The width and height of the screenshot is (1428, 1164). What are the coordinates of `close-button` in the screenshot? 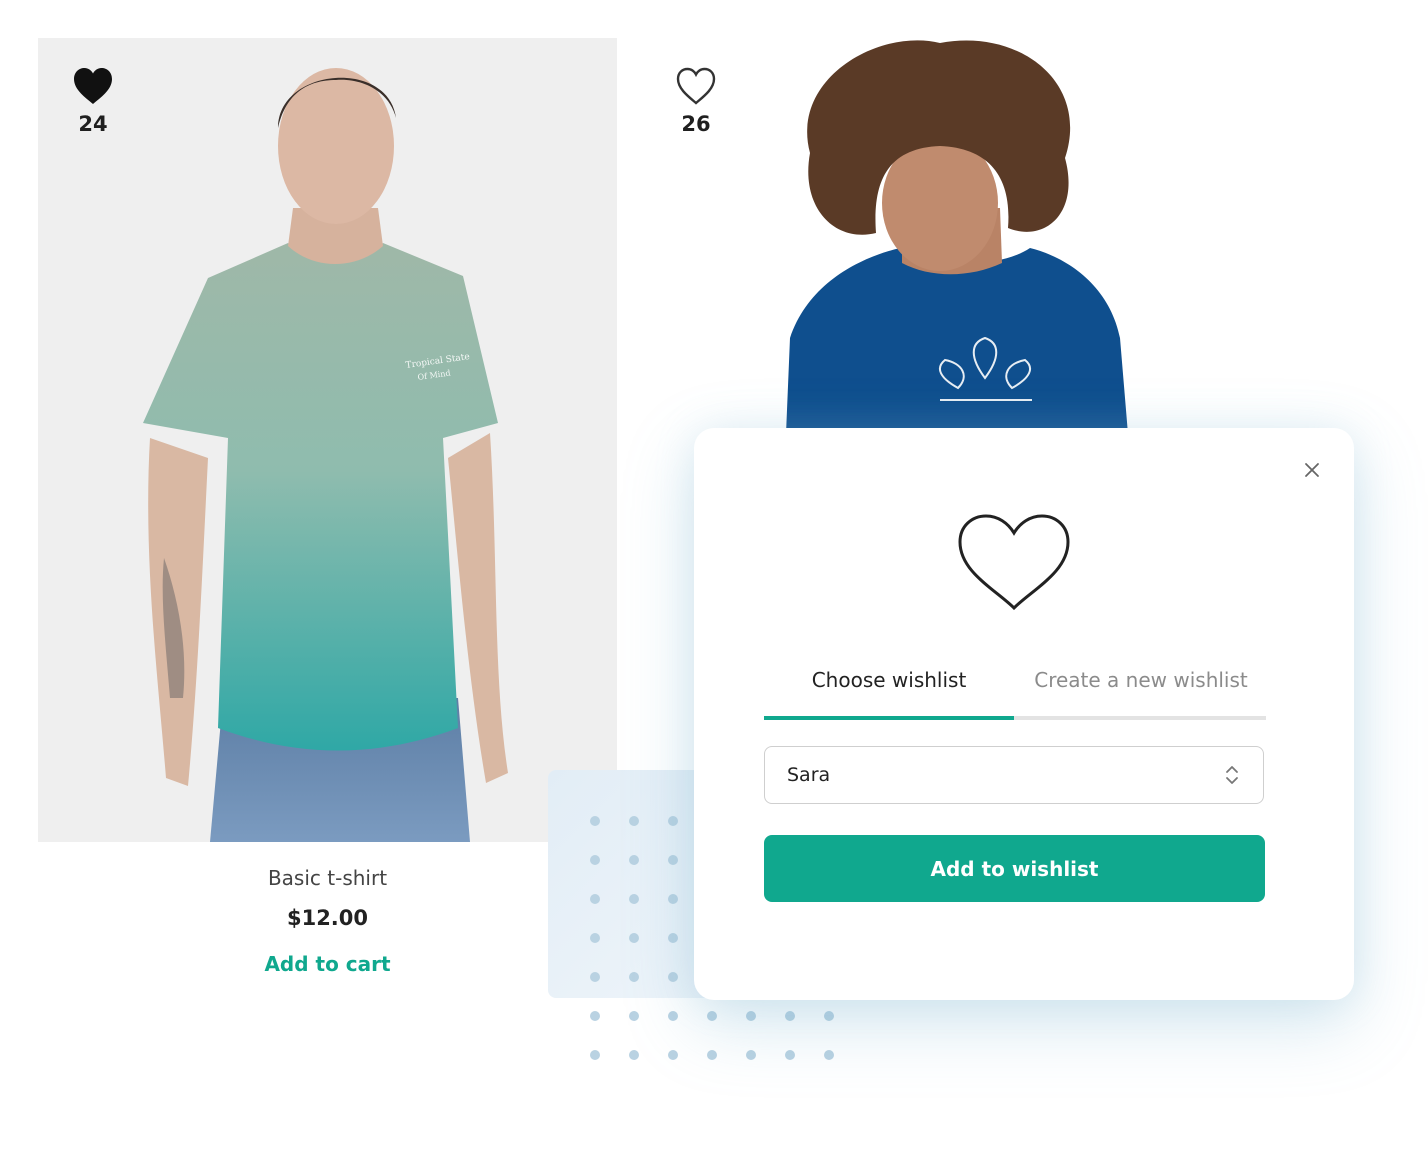 It's located at (1312, 470).